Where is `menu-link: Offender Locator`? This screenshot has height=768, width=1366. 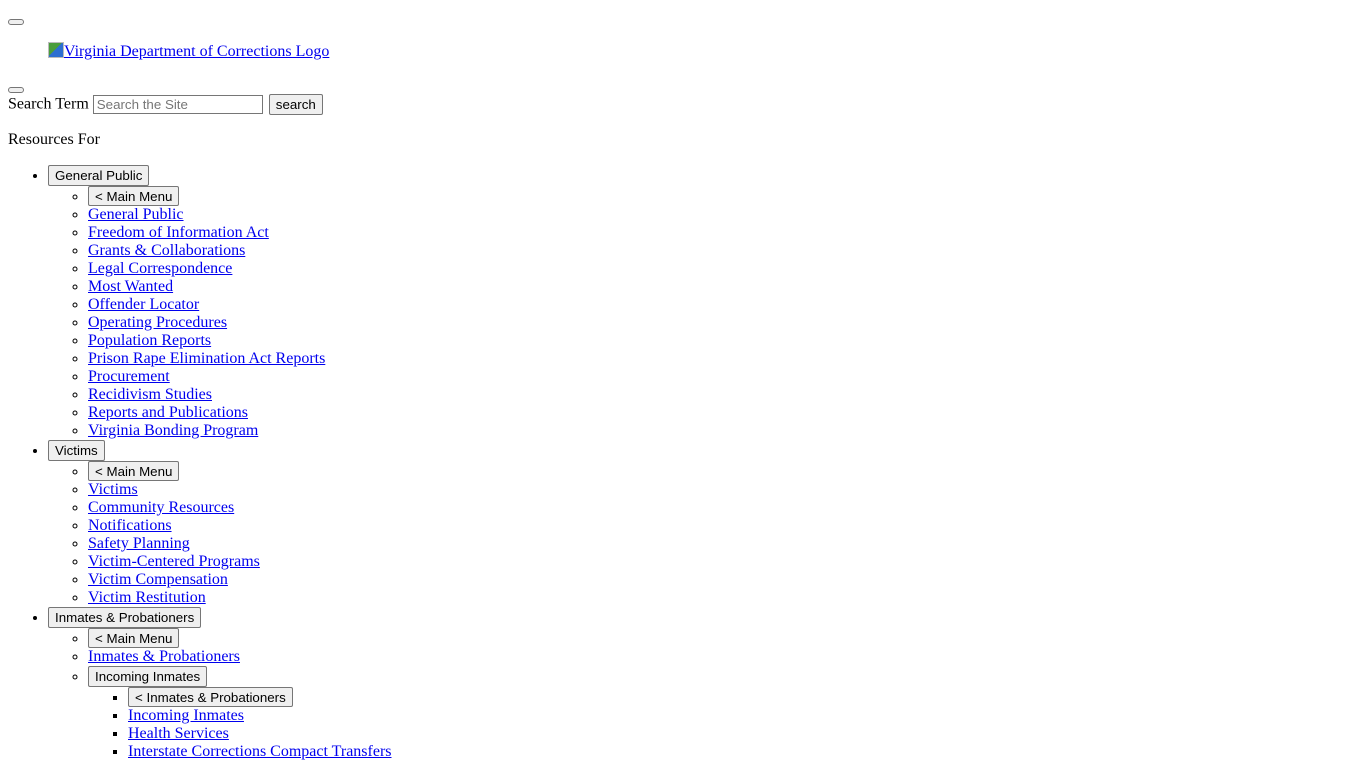
menu-link: Offender Locator is located at coordinates (143, 304).